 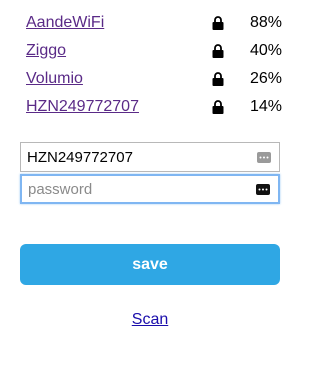 I want to click on network-row: Ziggo 40%, so click(x=154, y=54).